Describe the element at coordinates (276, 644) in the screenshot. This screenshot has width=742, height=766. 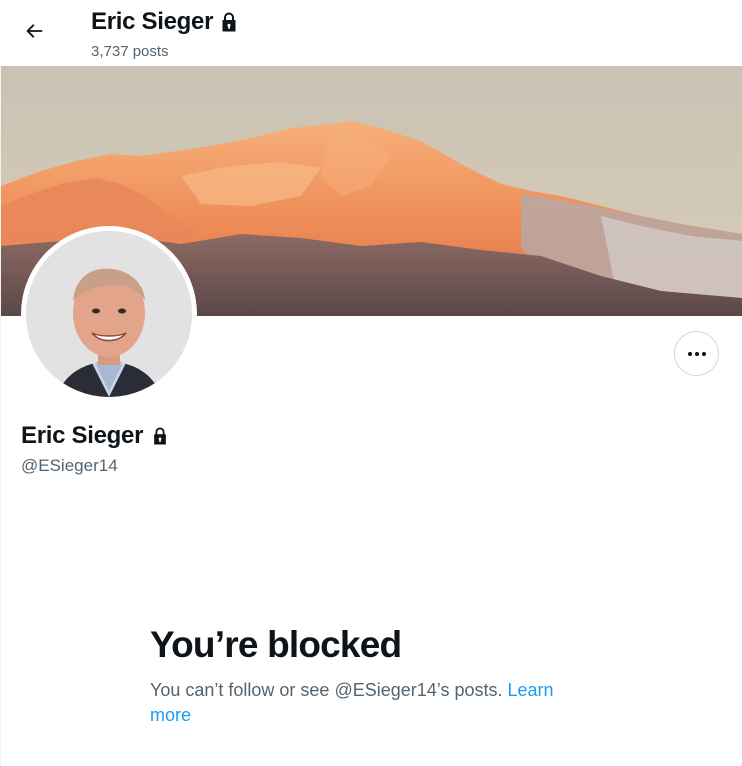
I see `blocked-title: You’re blocked` at that location.